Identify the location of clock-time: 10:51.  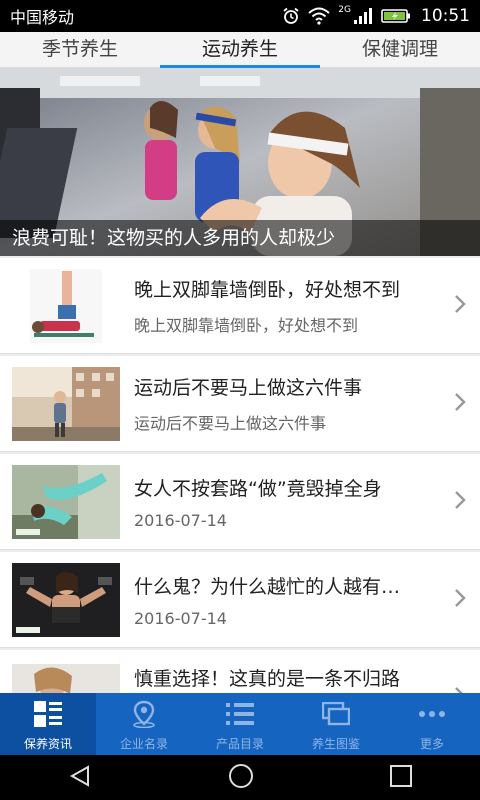
(445, 16).